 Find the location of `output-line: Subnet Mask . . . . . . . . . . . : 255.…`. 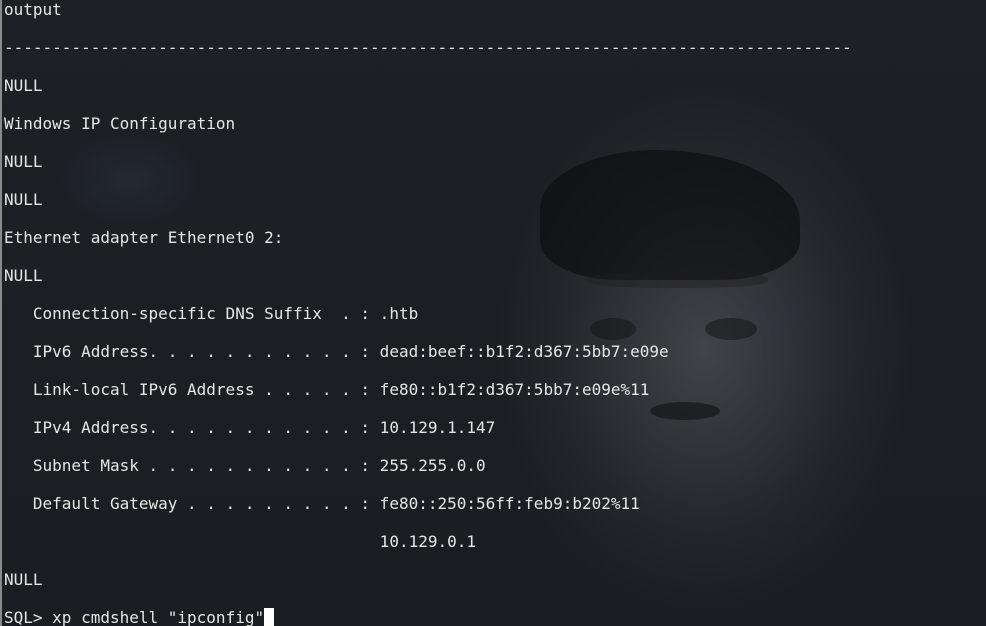

output-line: Subnet Mask . . . . . . . . . . . : 255.… is located at coordinates (245, 465).